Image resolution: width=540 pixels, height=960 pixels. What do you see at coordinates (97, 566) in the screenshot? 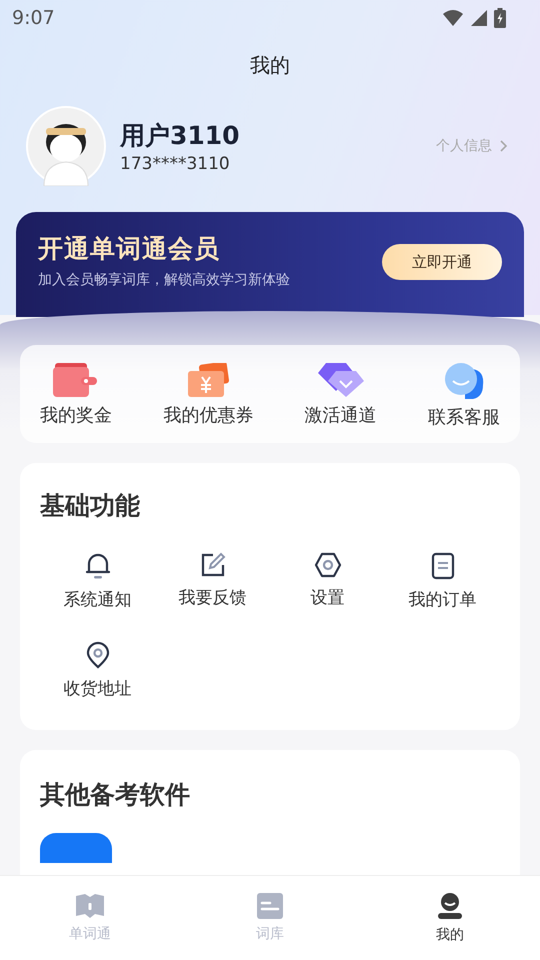
I see `bell-icon` at bounding box center [97, 566].